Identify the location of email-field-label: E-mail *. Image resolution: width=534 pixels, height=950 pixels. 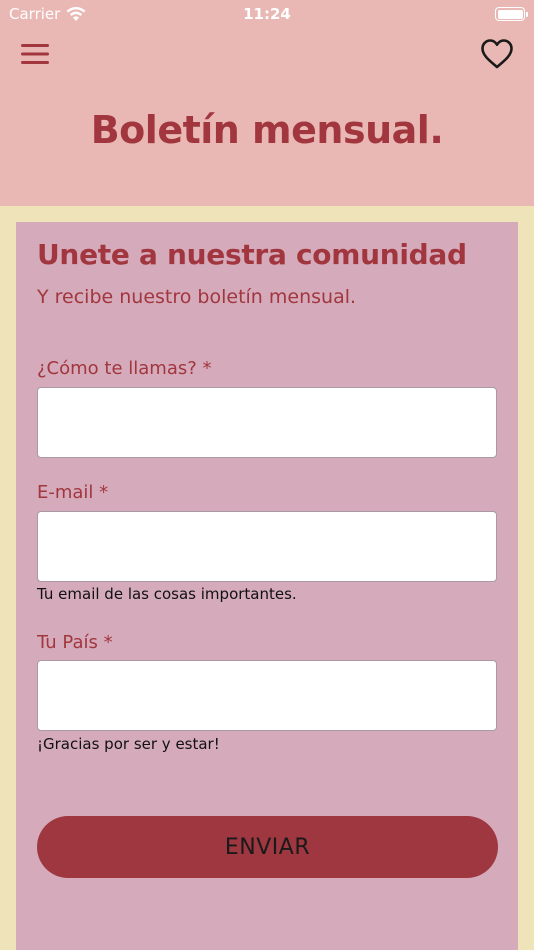
(73, 492).